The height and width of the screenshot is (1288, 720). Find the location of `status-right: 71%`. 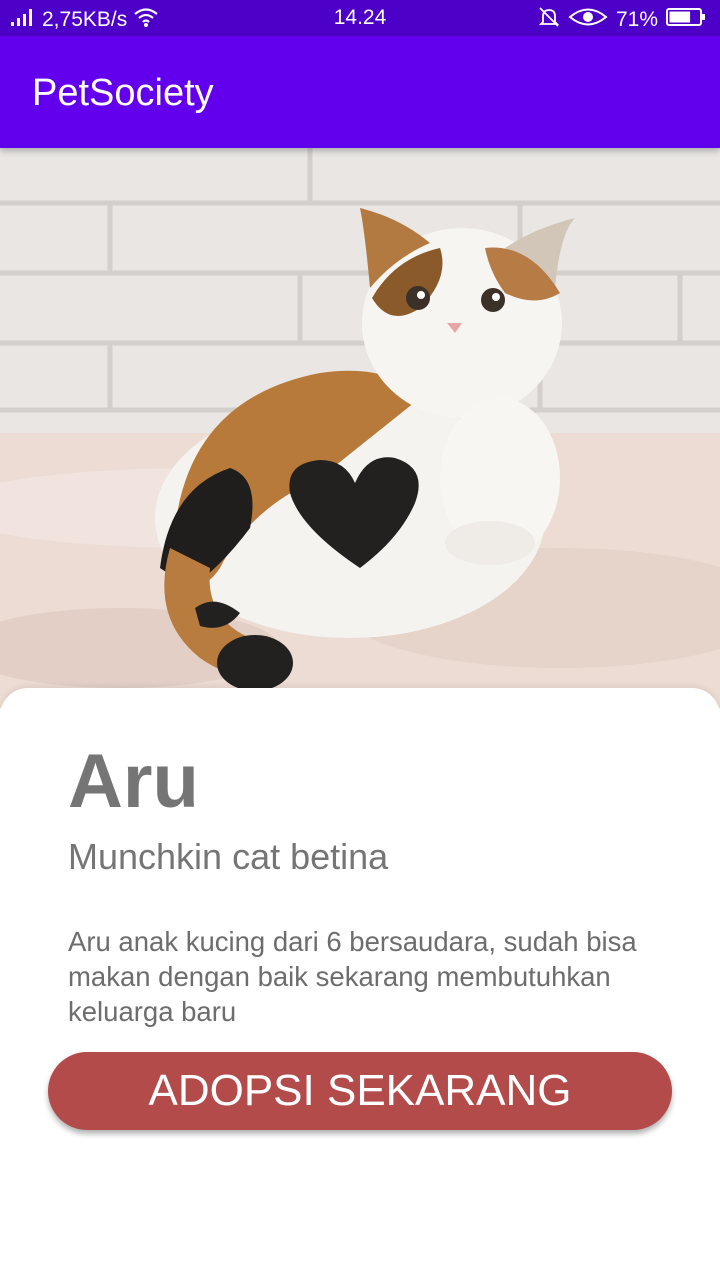

status-right: 71% is located at coordinates (622, 20).